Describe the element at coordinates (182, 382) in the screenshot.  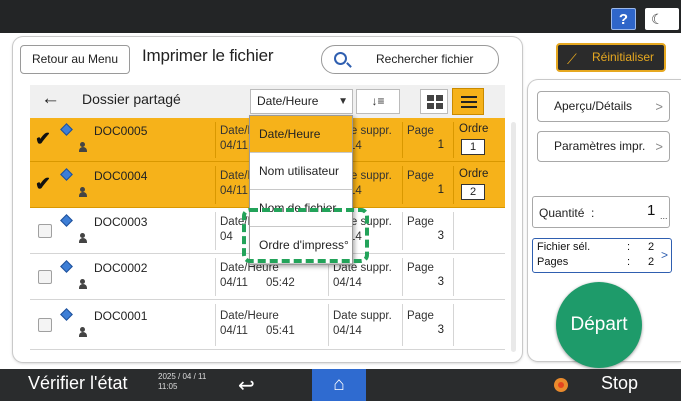
I see `datetime: 2025 / 04 / 11 11:05` at that location.